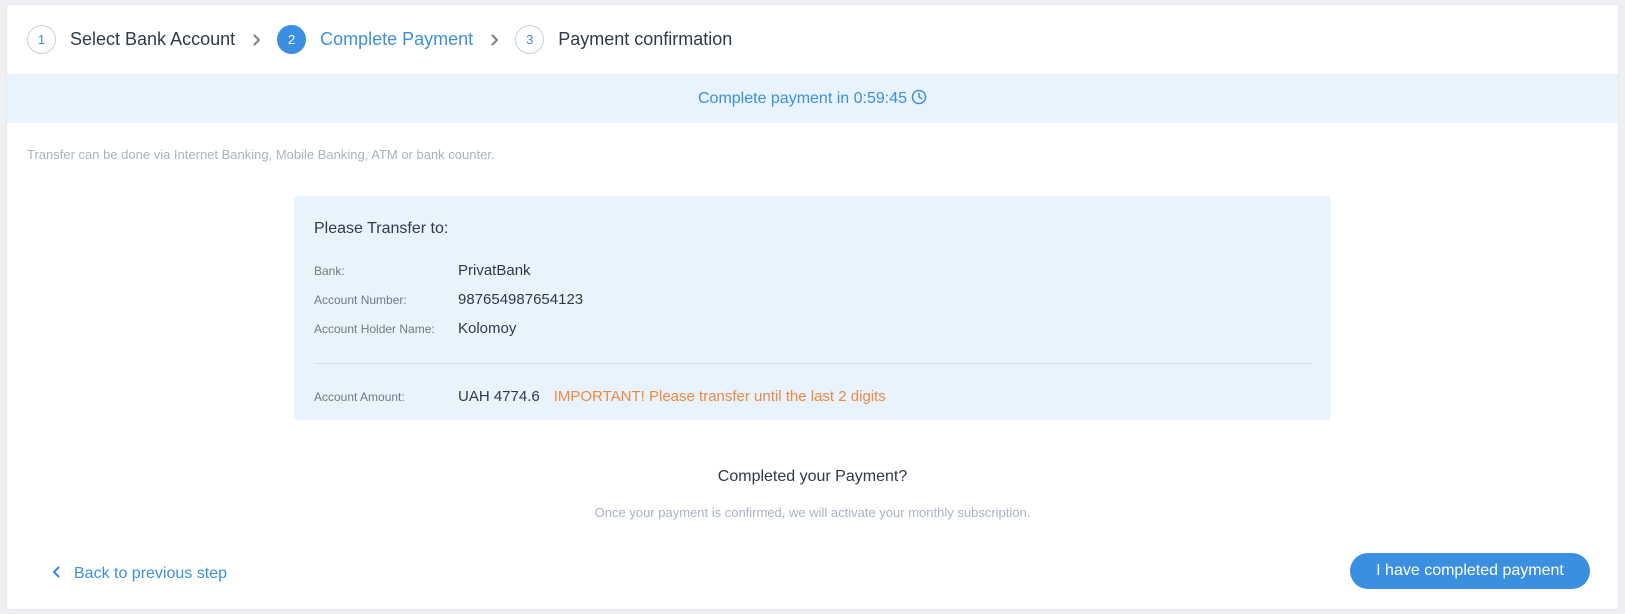 The height and width of the screenshot is (614, 1625). I want to click on completed-title: Completed your Payment?, so click(812, 476).